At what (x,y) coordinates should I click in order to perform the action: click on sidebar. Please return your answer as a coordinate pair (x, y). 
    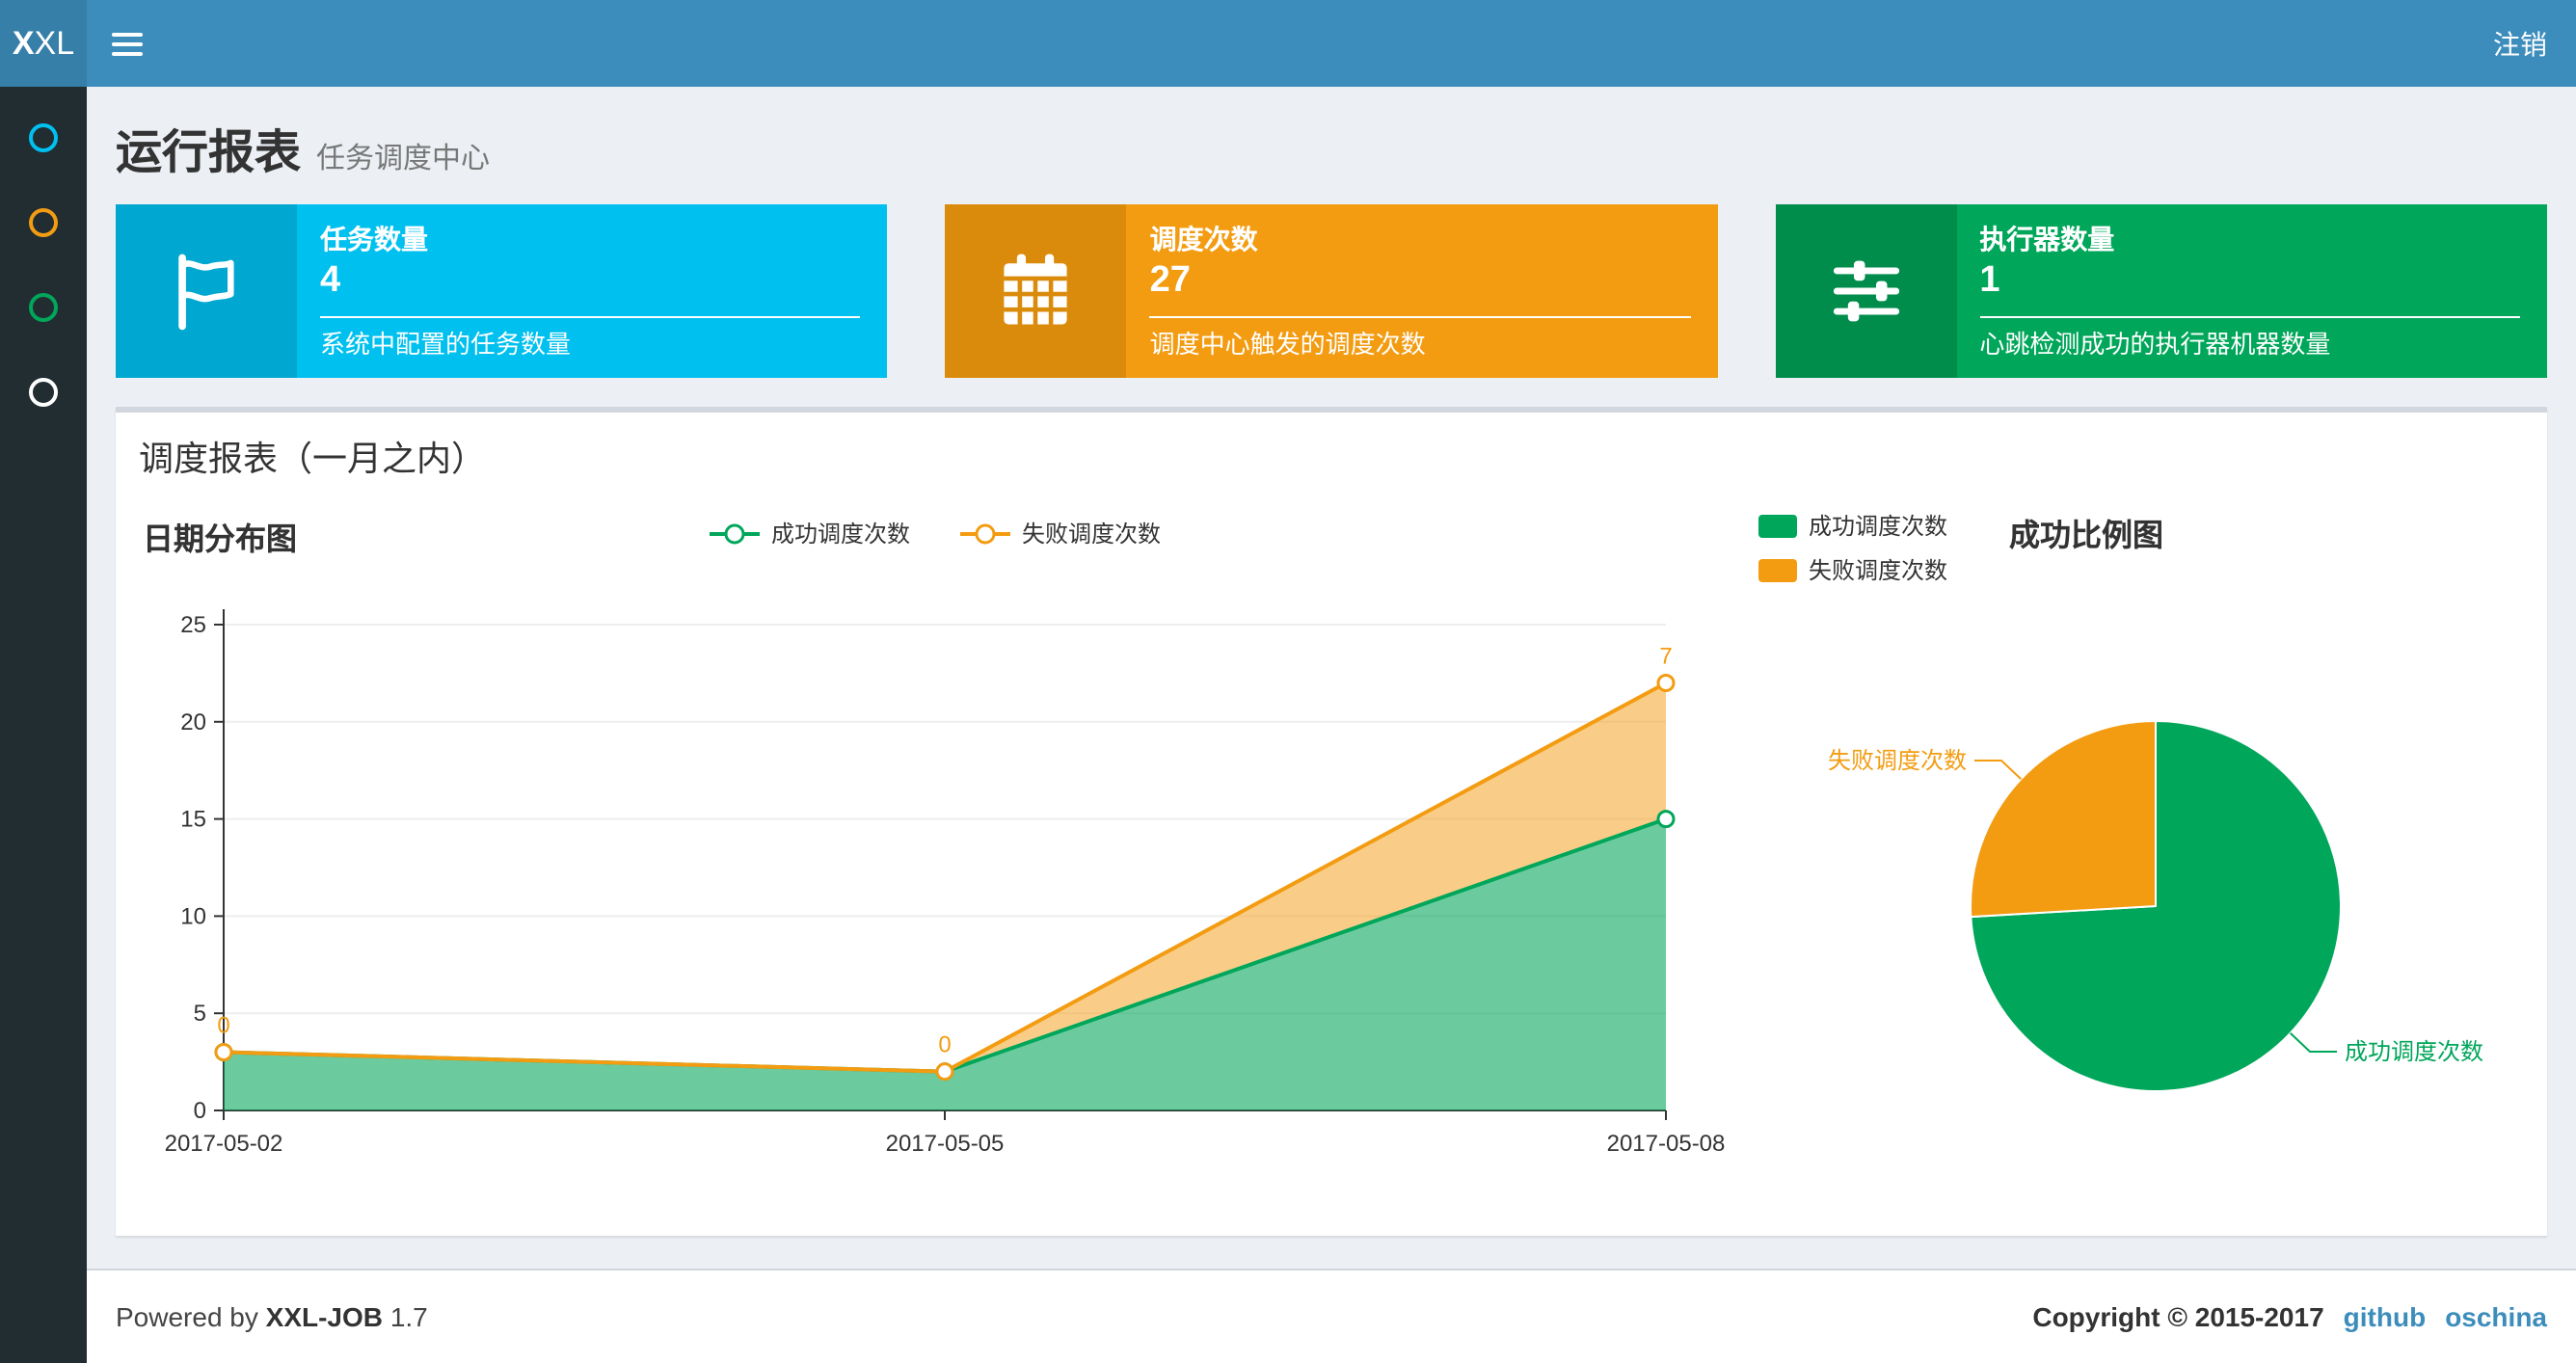
    Looking at the image, I should click on (44, 725).